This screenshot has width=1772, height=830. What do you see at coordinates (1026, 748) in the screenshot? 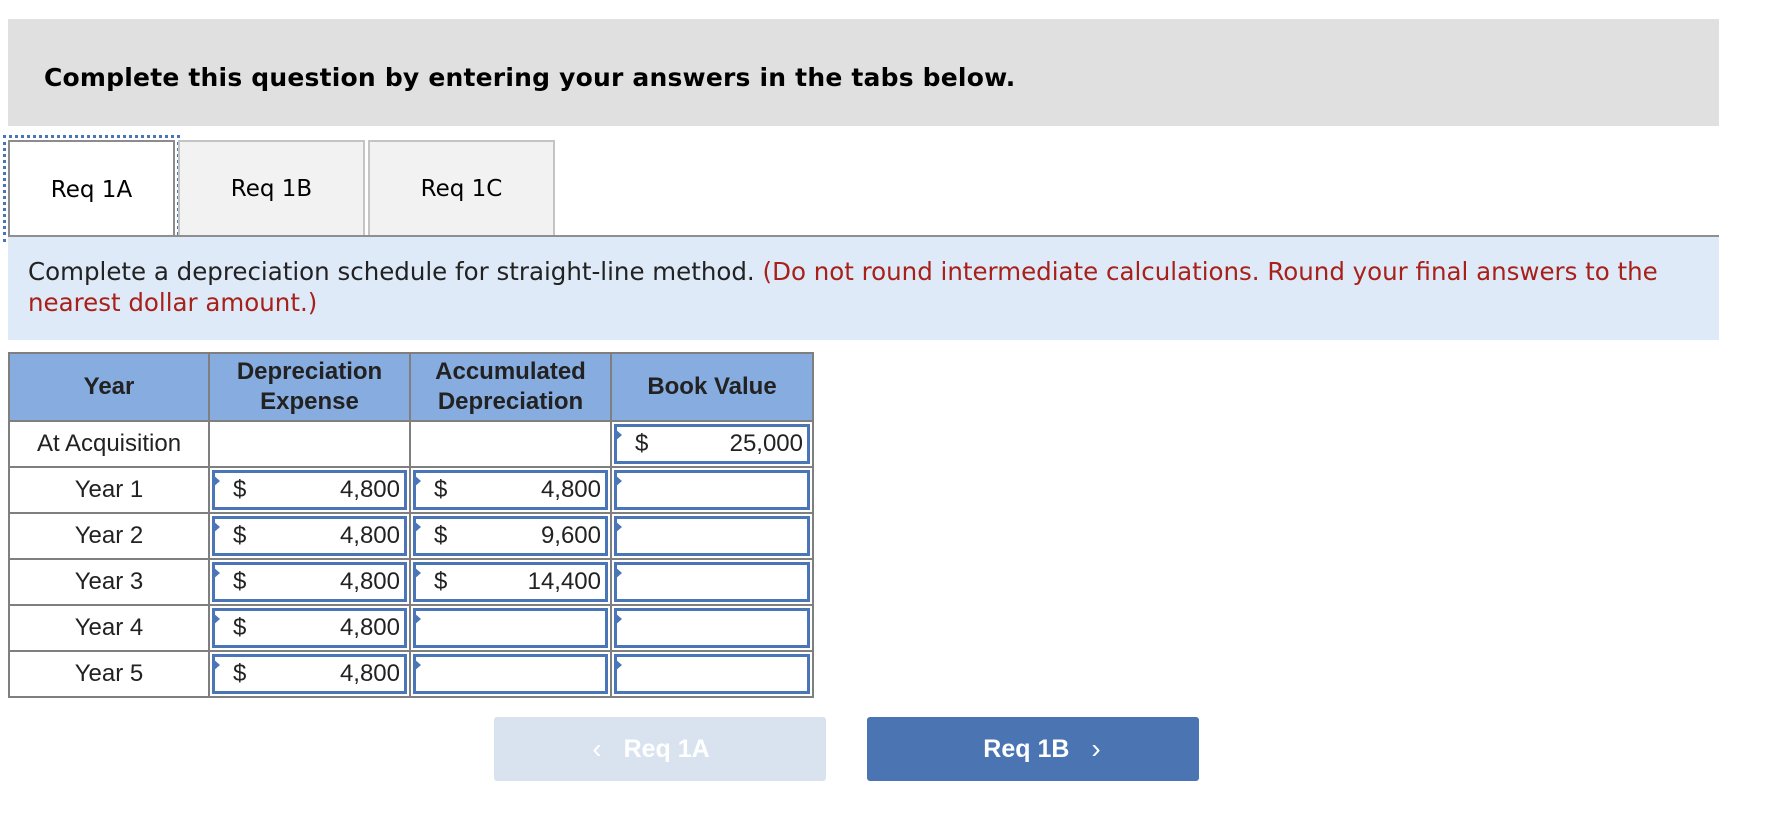
I see `next-label: Req 1B` at bounding box center [1026, 748].